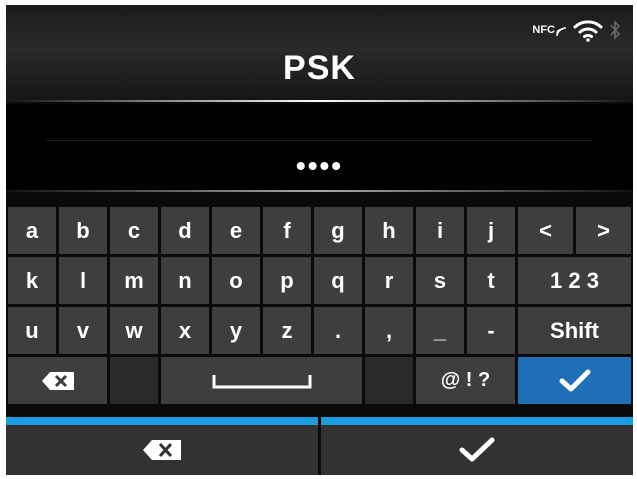  I want to click on key-k: k, so click(32, 280).